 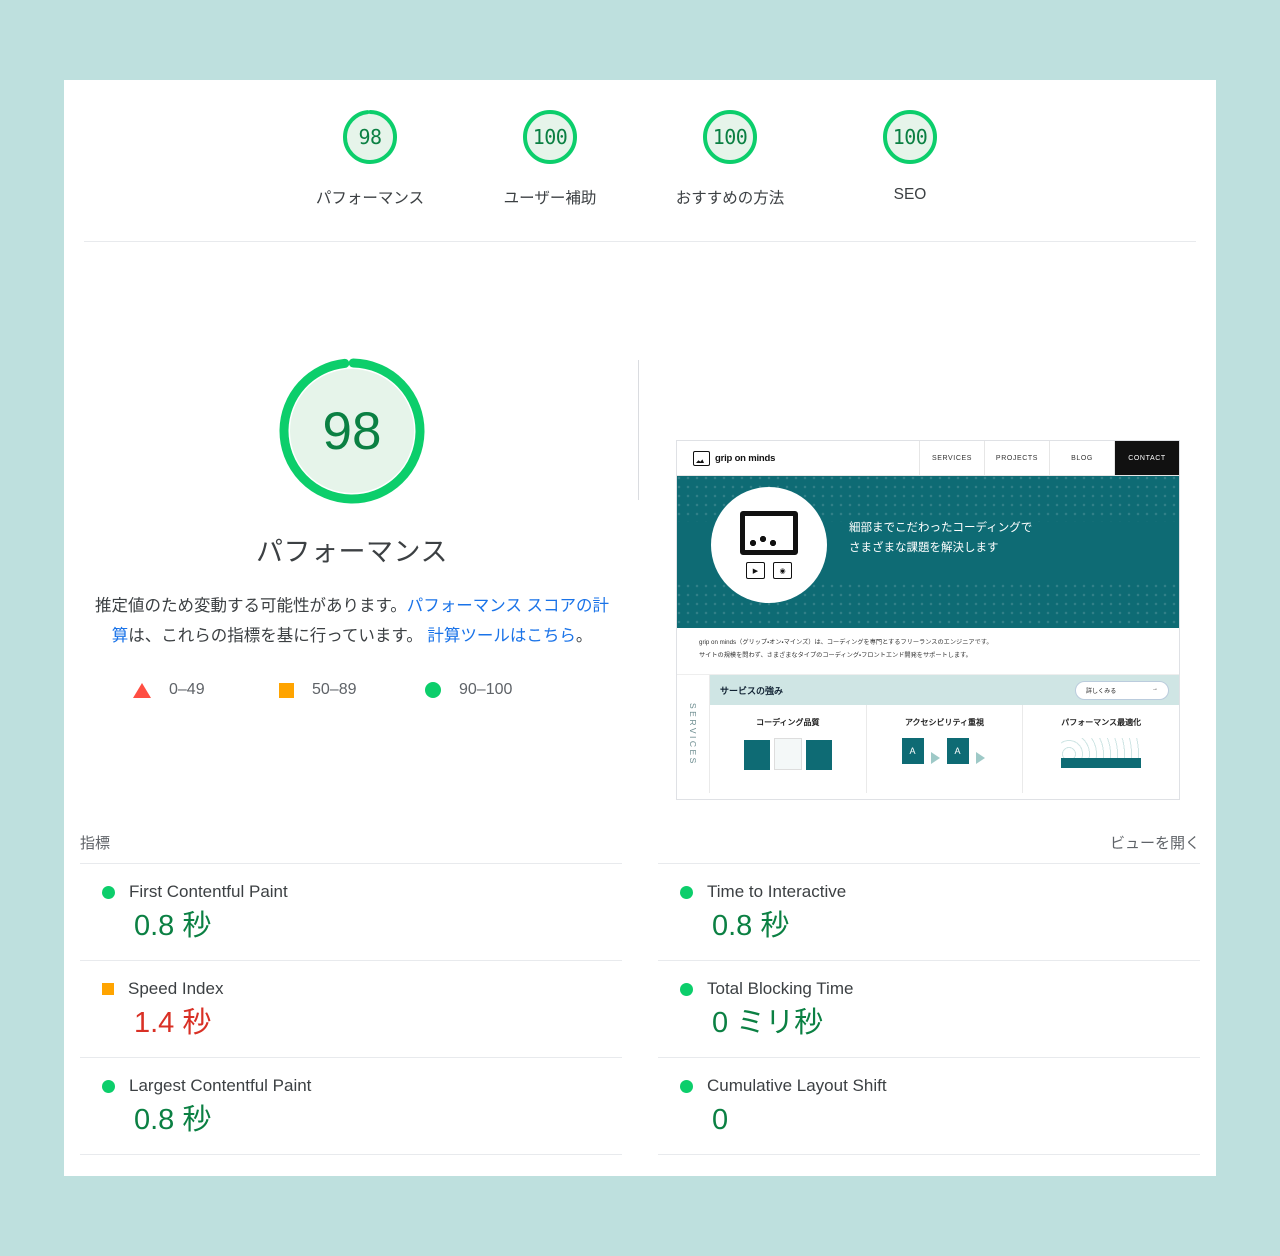 I want to click on mini-gauge-accessibility: 100, so click(x=550, y=137).